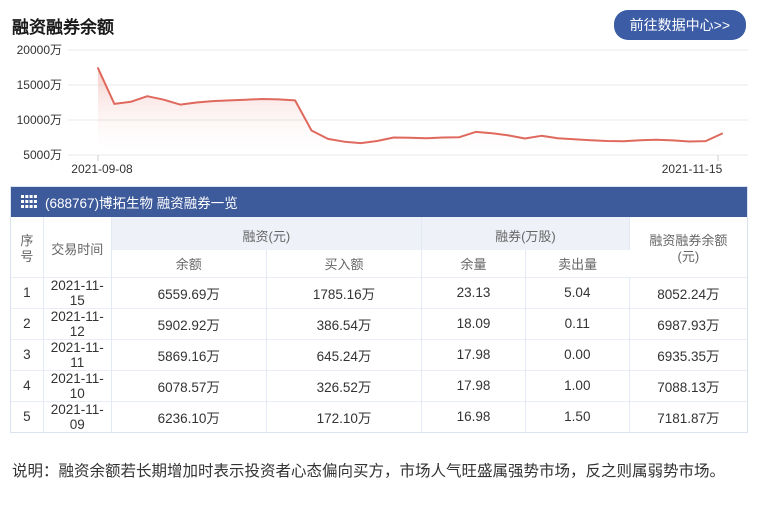 The width and height of the screenshot is (758, 528). What do you see at coordinates (63, 27) in the screenshot?
I see `page-title: 融资融券余额` at bounding box center [63, 27].